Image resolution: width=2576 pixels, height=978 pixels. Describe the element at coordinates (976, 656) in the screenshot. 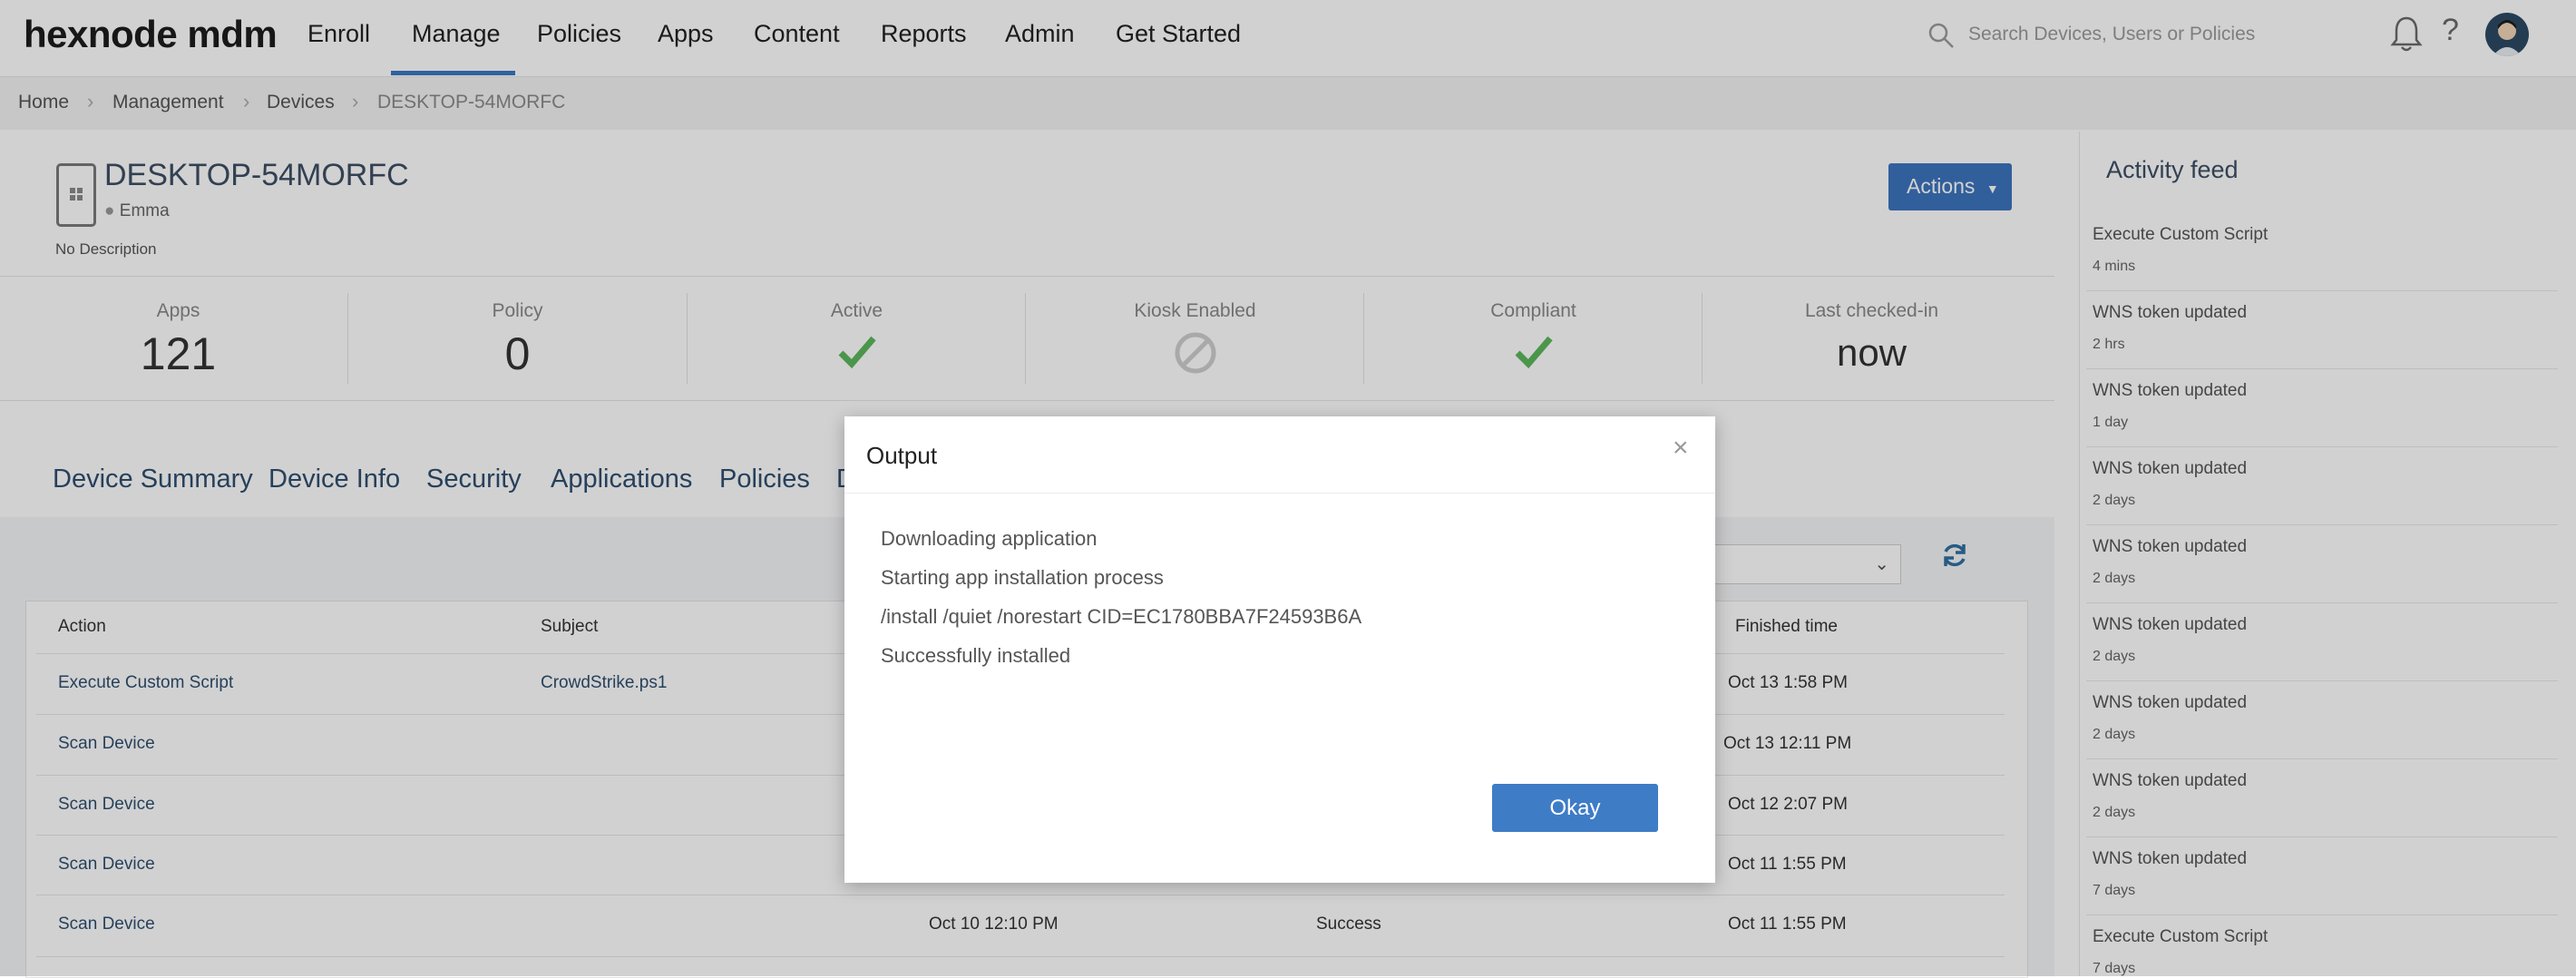

I see `output-line: Successfully installed` at that location.